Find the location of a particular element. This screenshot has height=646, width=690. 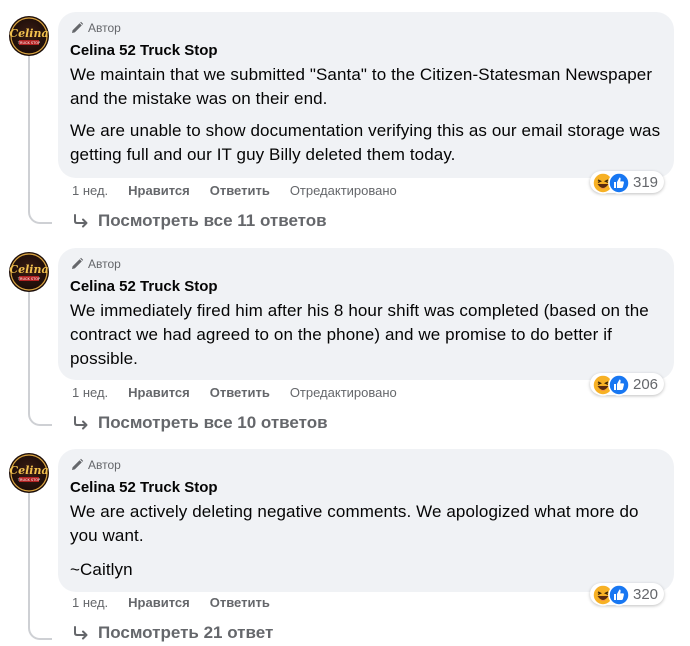

comment-paragraph: ~Caitlyn is located at coordinates (101, 569).